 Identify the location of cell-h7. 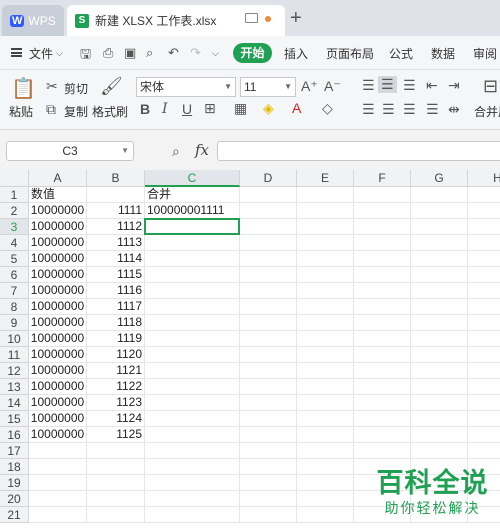
(484, 291).